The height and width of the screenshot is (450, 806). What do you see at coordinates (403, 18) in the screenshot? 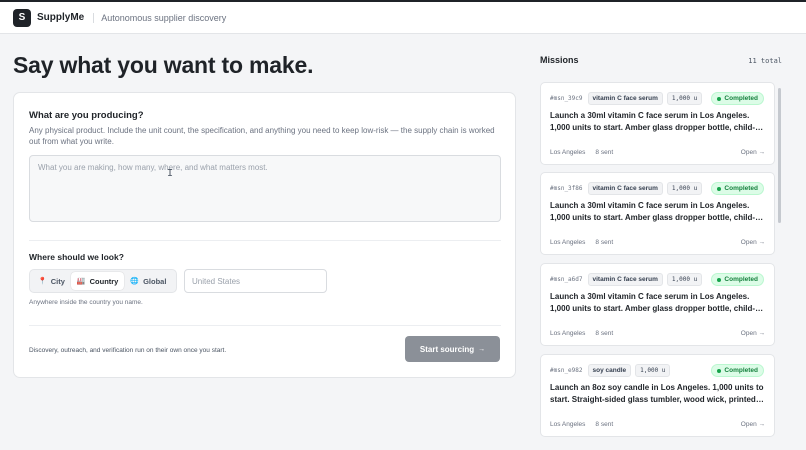
I see `app-header: S SupplyMe Autonomous supplier discovery` at bounding box center [403, 18].